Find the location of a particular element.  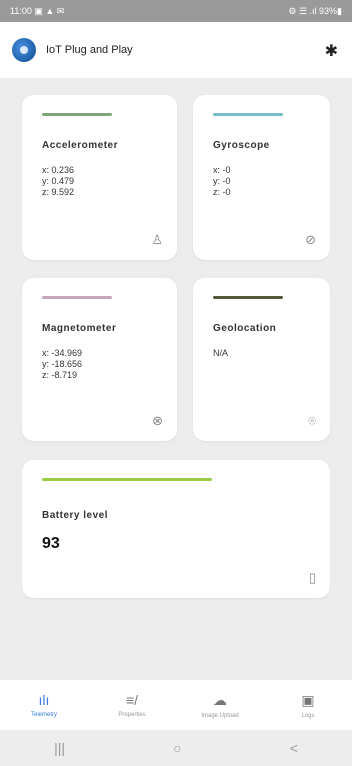

bar-chart-icon: ılı is located at coordinates (44, 700).